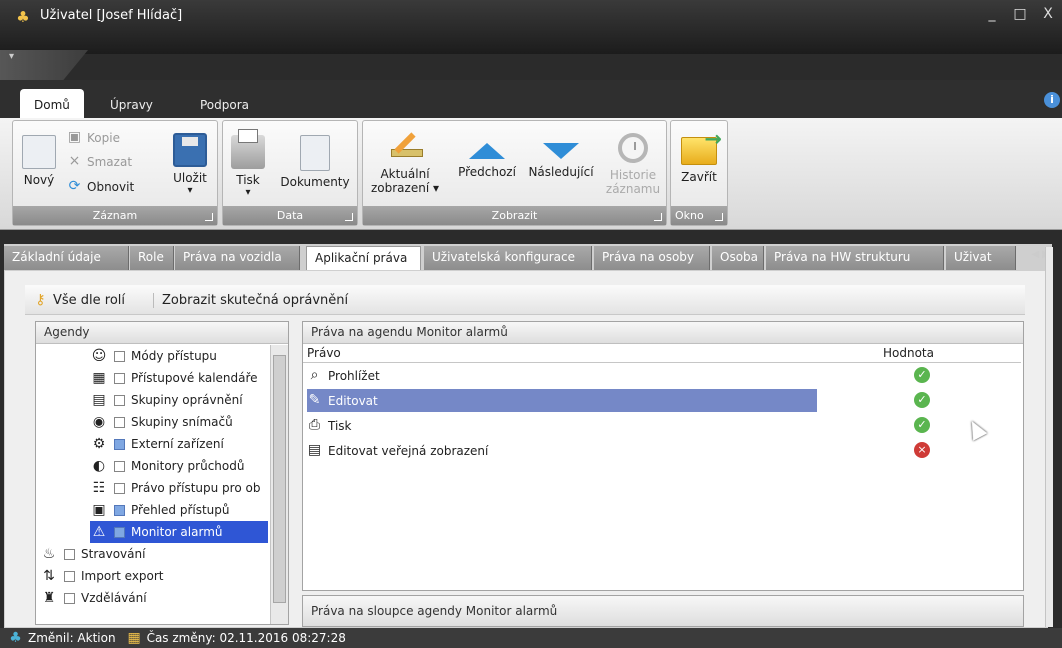 The height and width of the screenshot is (648, 1062). I want to click on tab-domu: Domů, so click(52, 103).